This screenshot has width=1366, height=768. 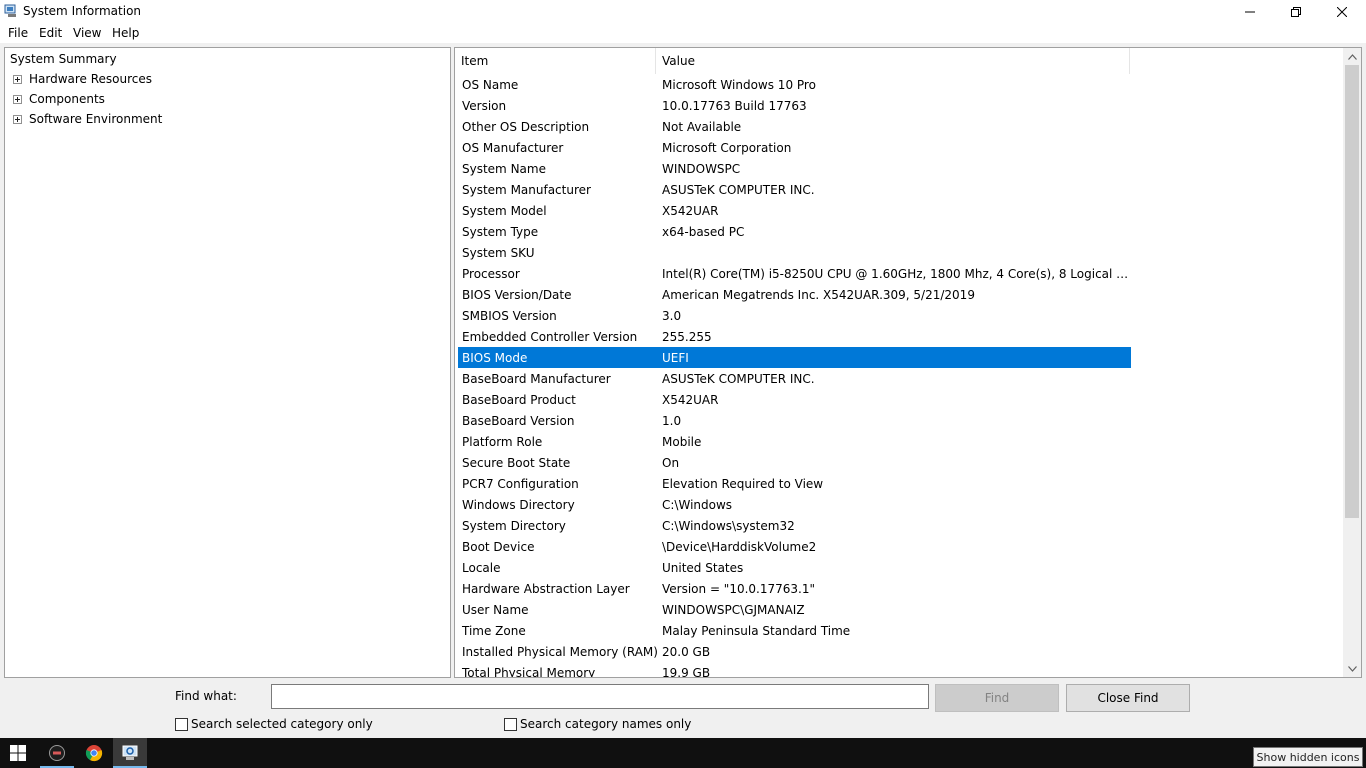 What do you see at coordinates (517, 294) in the screenshot?
I see `row-item-cell: BIOS Version/Date` at bounding box center [517, 294].